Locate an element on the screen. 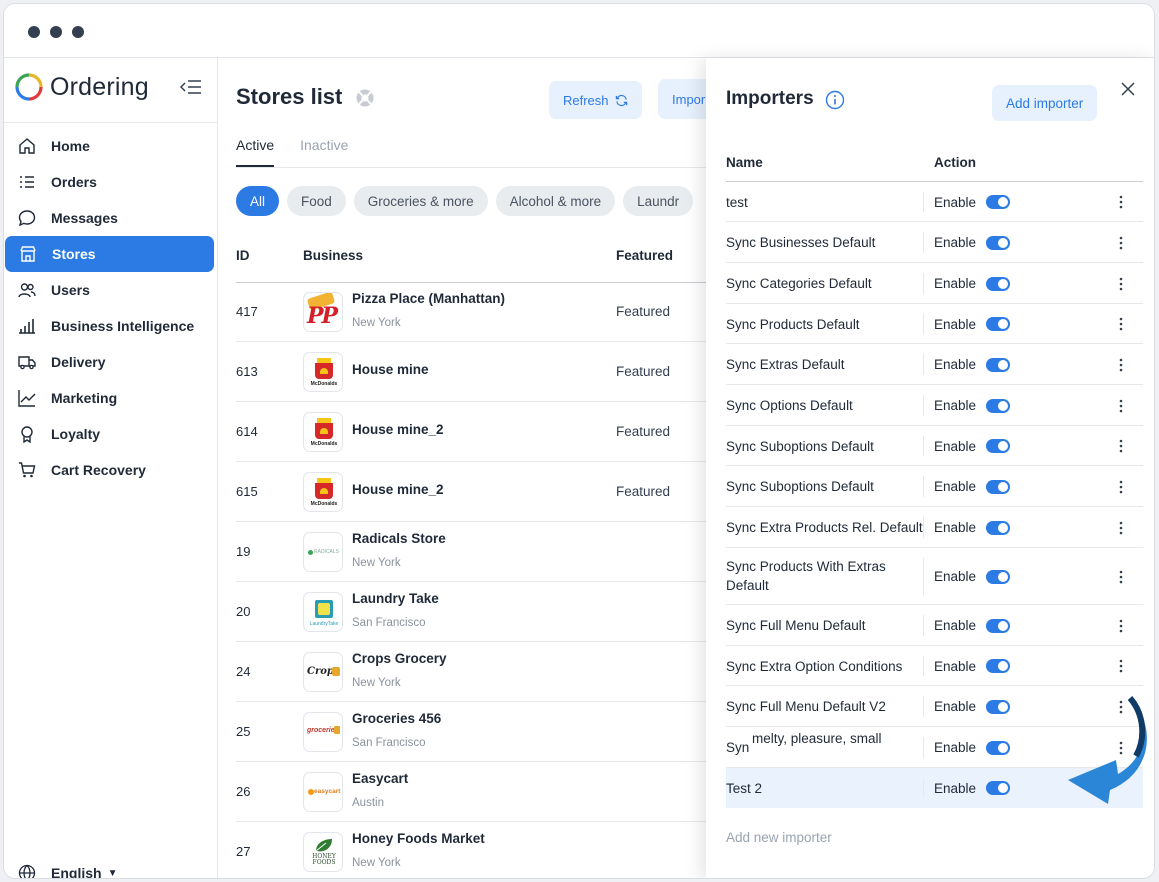 This screenshot has height=882, width=1159. importer-row: Sync Extra Products Rel. Default Enable is located at coordinates (934, 527).